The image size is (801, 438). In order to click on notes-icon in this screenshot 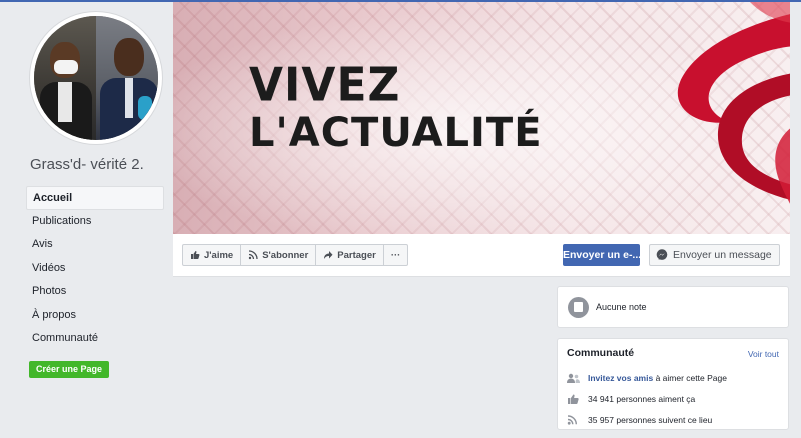, I will do `click(578, 307)`.